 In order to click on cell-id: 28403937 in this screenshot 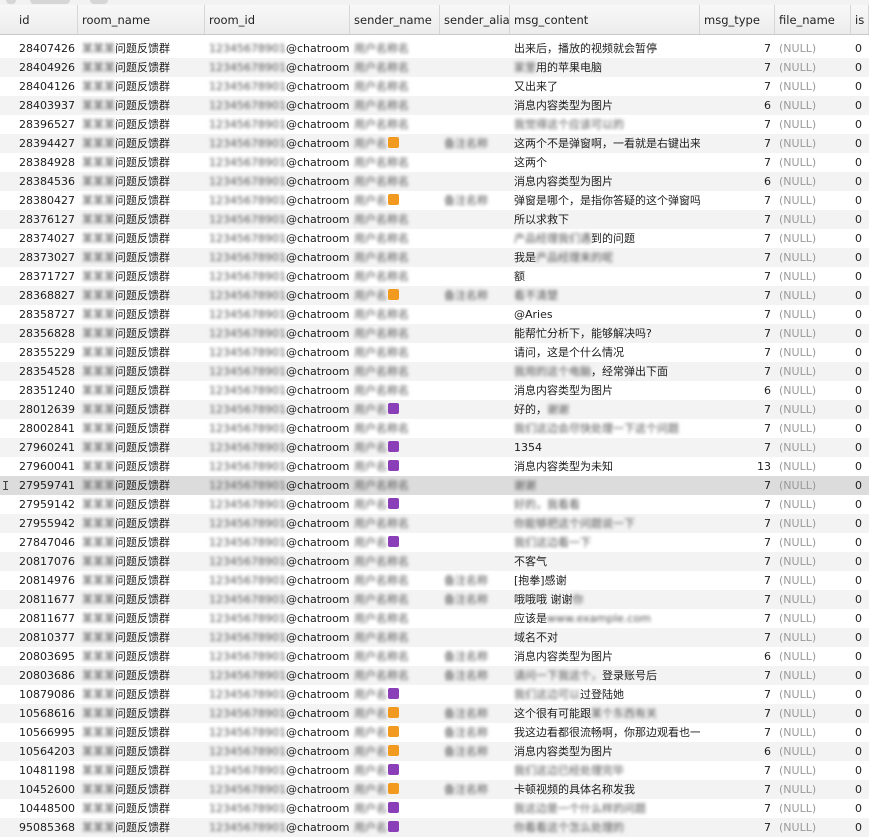, I will do `click(46, 105)`.